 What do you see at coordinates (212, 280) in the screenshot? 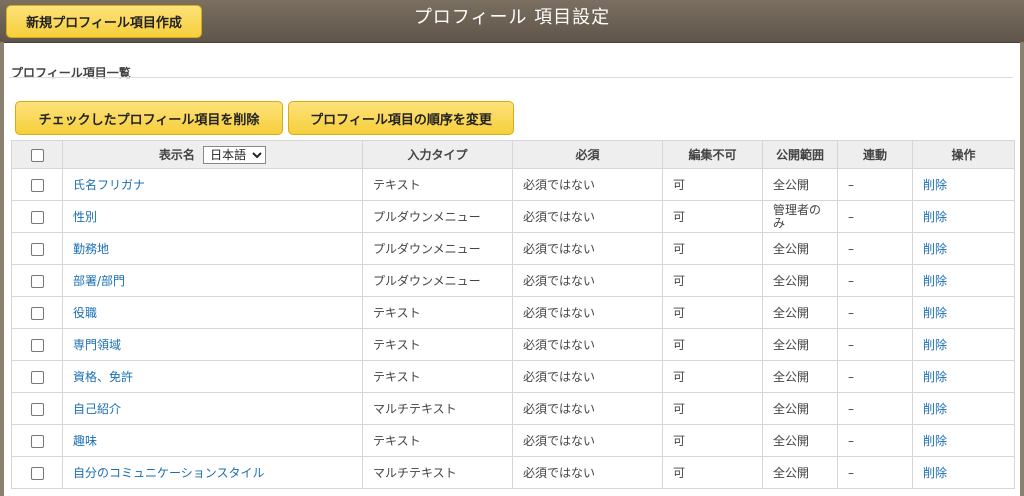
I see `row-name-cell: 部署/部門` at bounding box center [212, 280].